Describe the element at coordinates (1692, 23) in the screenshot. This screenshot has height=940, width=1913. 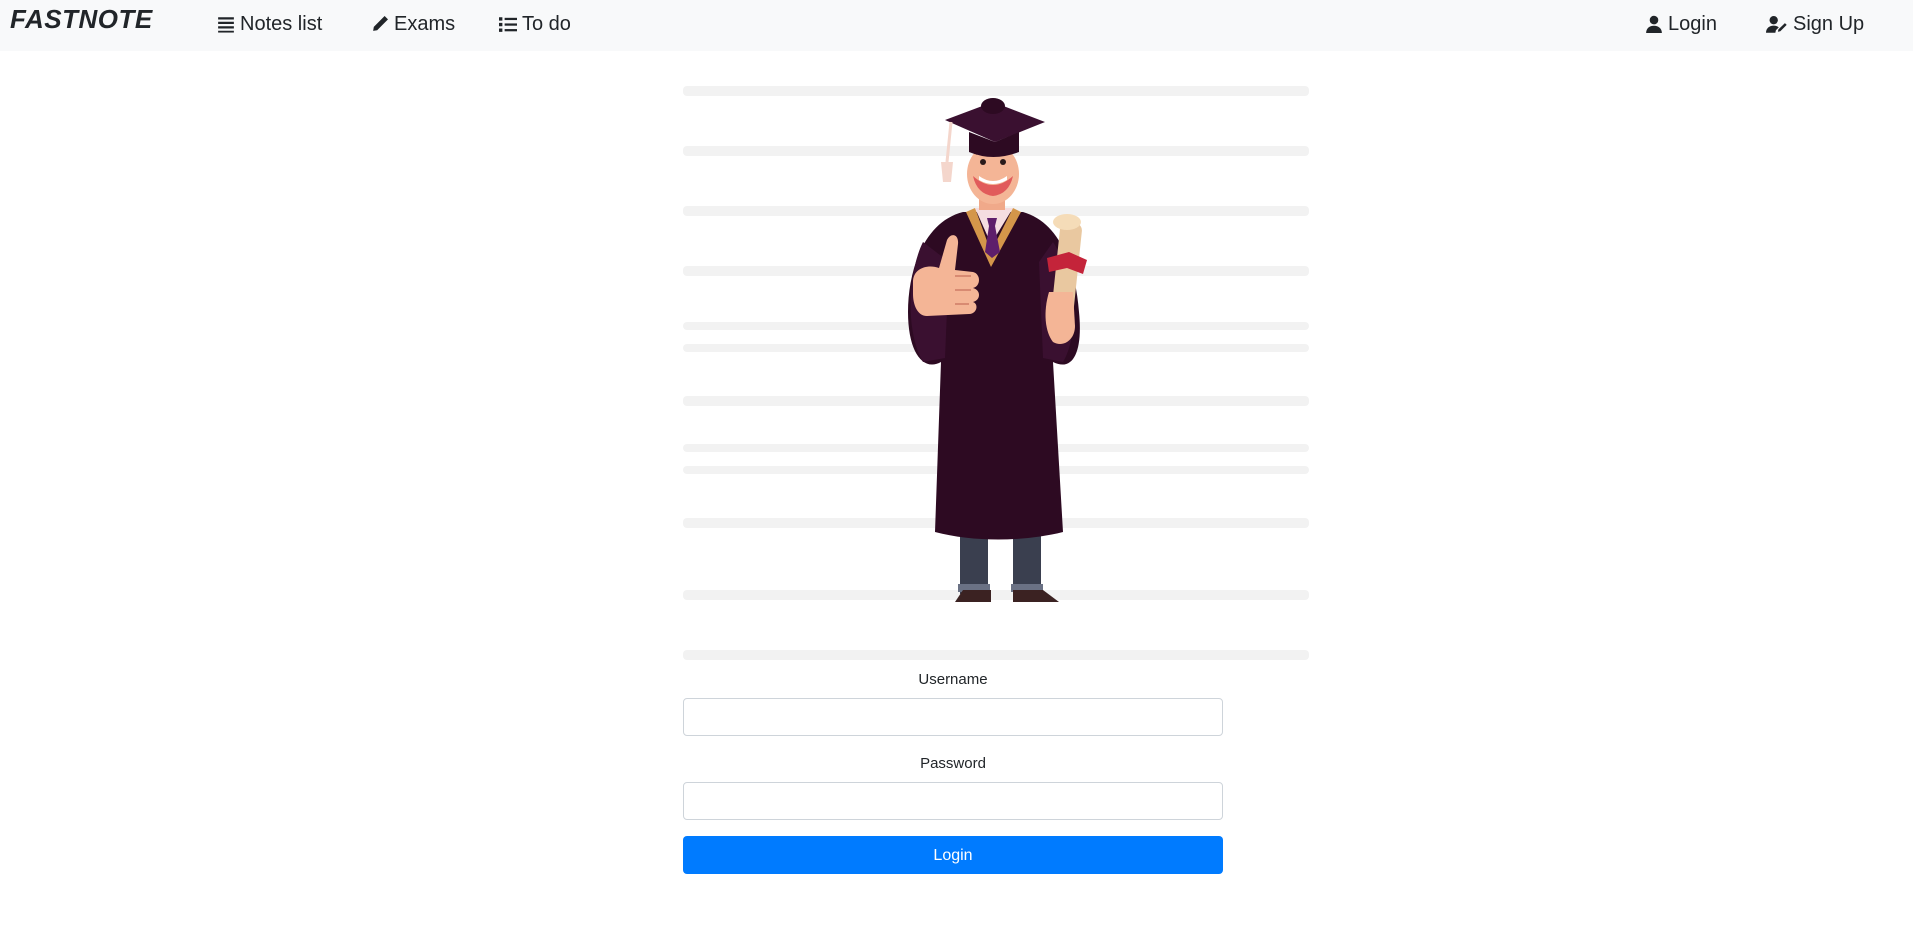
I see `nav-login-label: Login` at that location.